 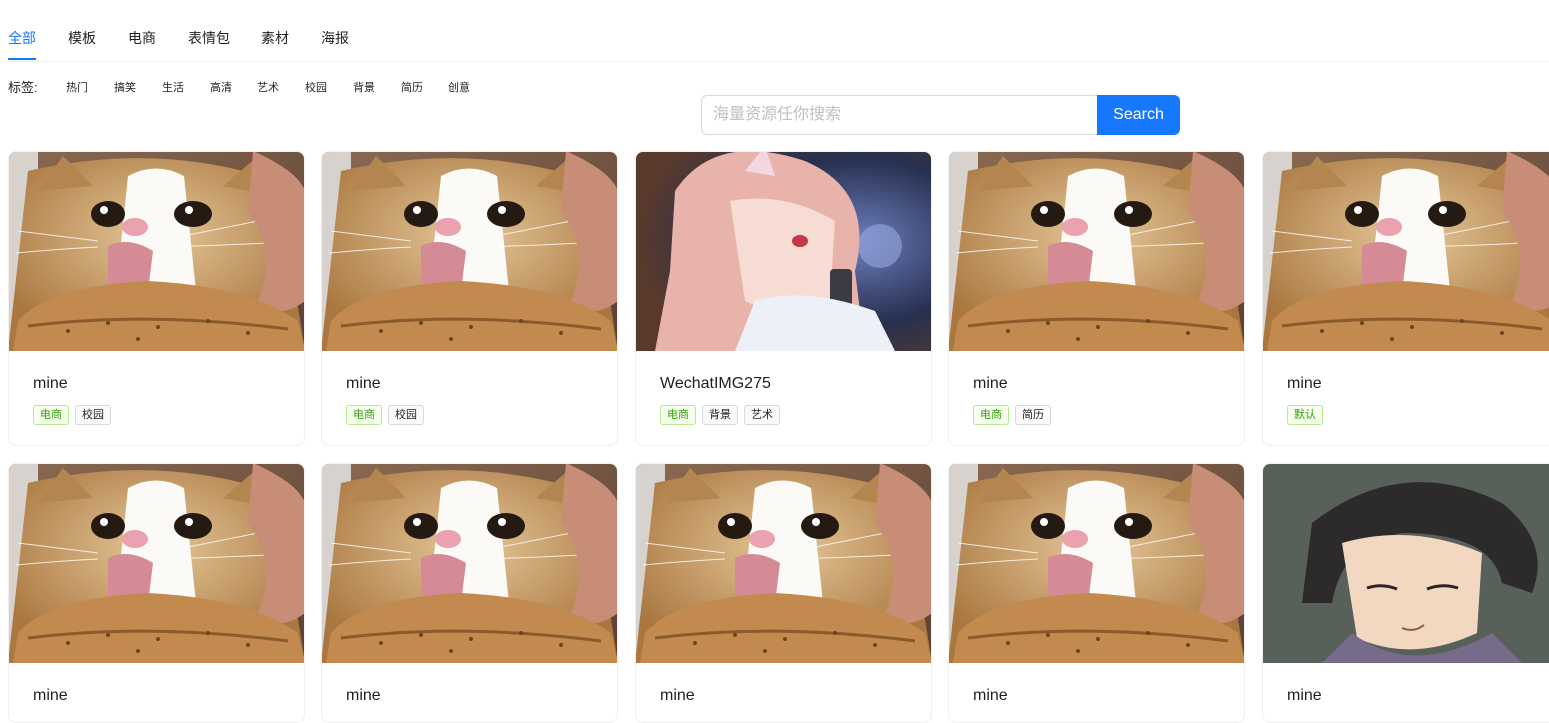 I want to click on anime-boy-image, so click(x=1405, y=563).